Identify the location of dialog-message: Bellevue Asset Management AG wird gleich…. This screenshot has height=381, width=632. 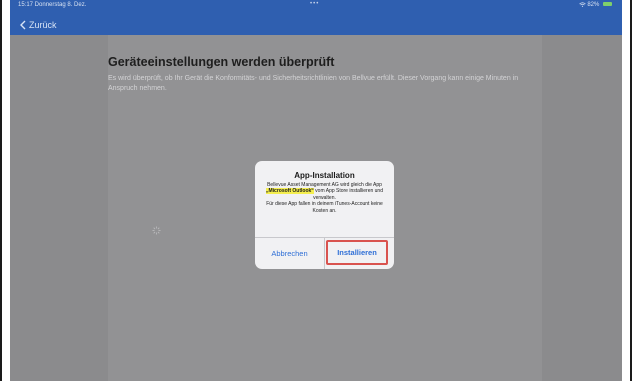
(324, 198).